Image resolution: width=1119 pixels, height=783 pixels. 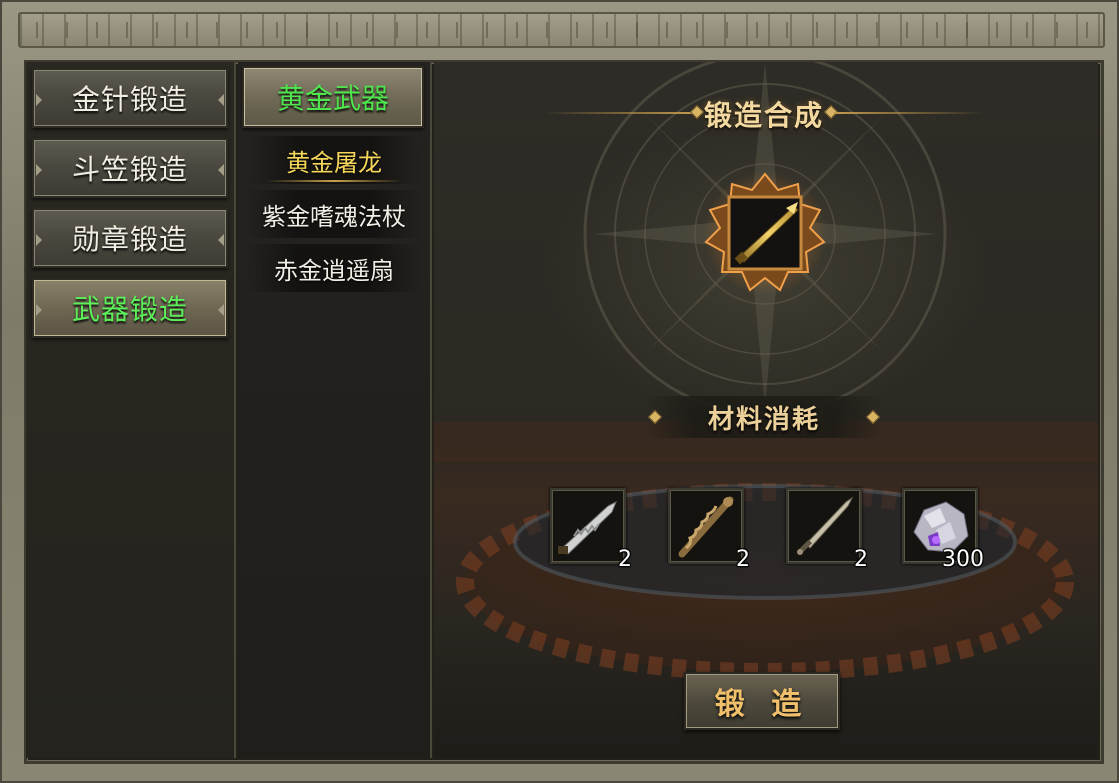 I want to click on twisted-staff-icon, so click(x=706, y=527).